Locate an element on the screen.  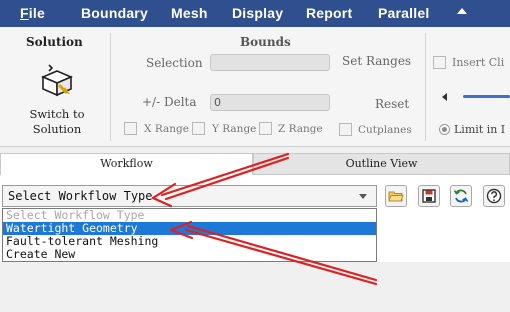
menu-display: Display is located at coordinates (257, 13).